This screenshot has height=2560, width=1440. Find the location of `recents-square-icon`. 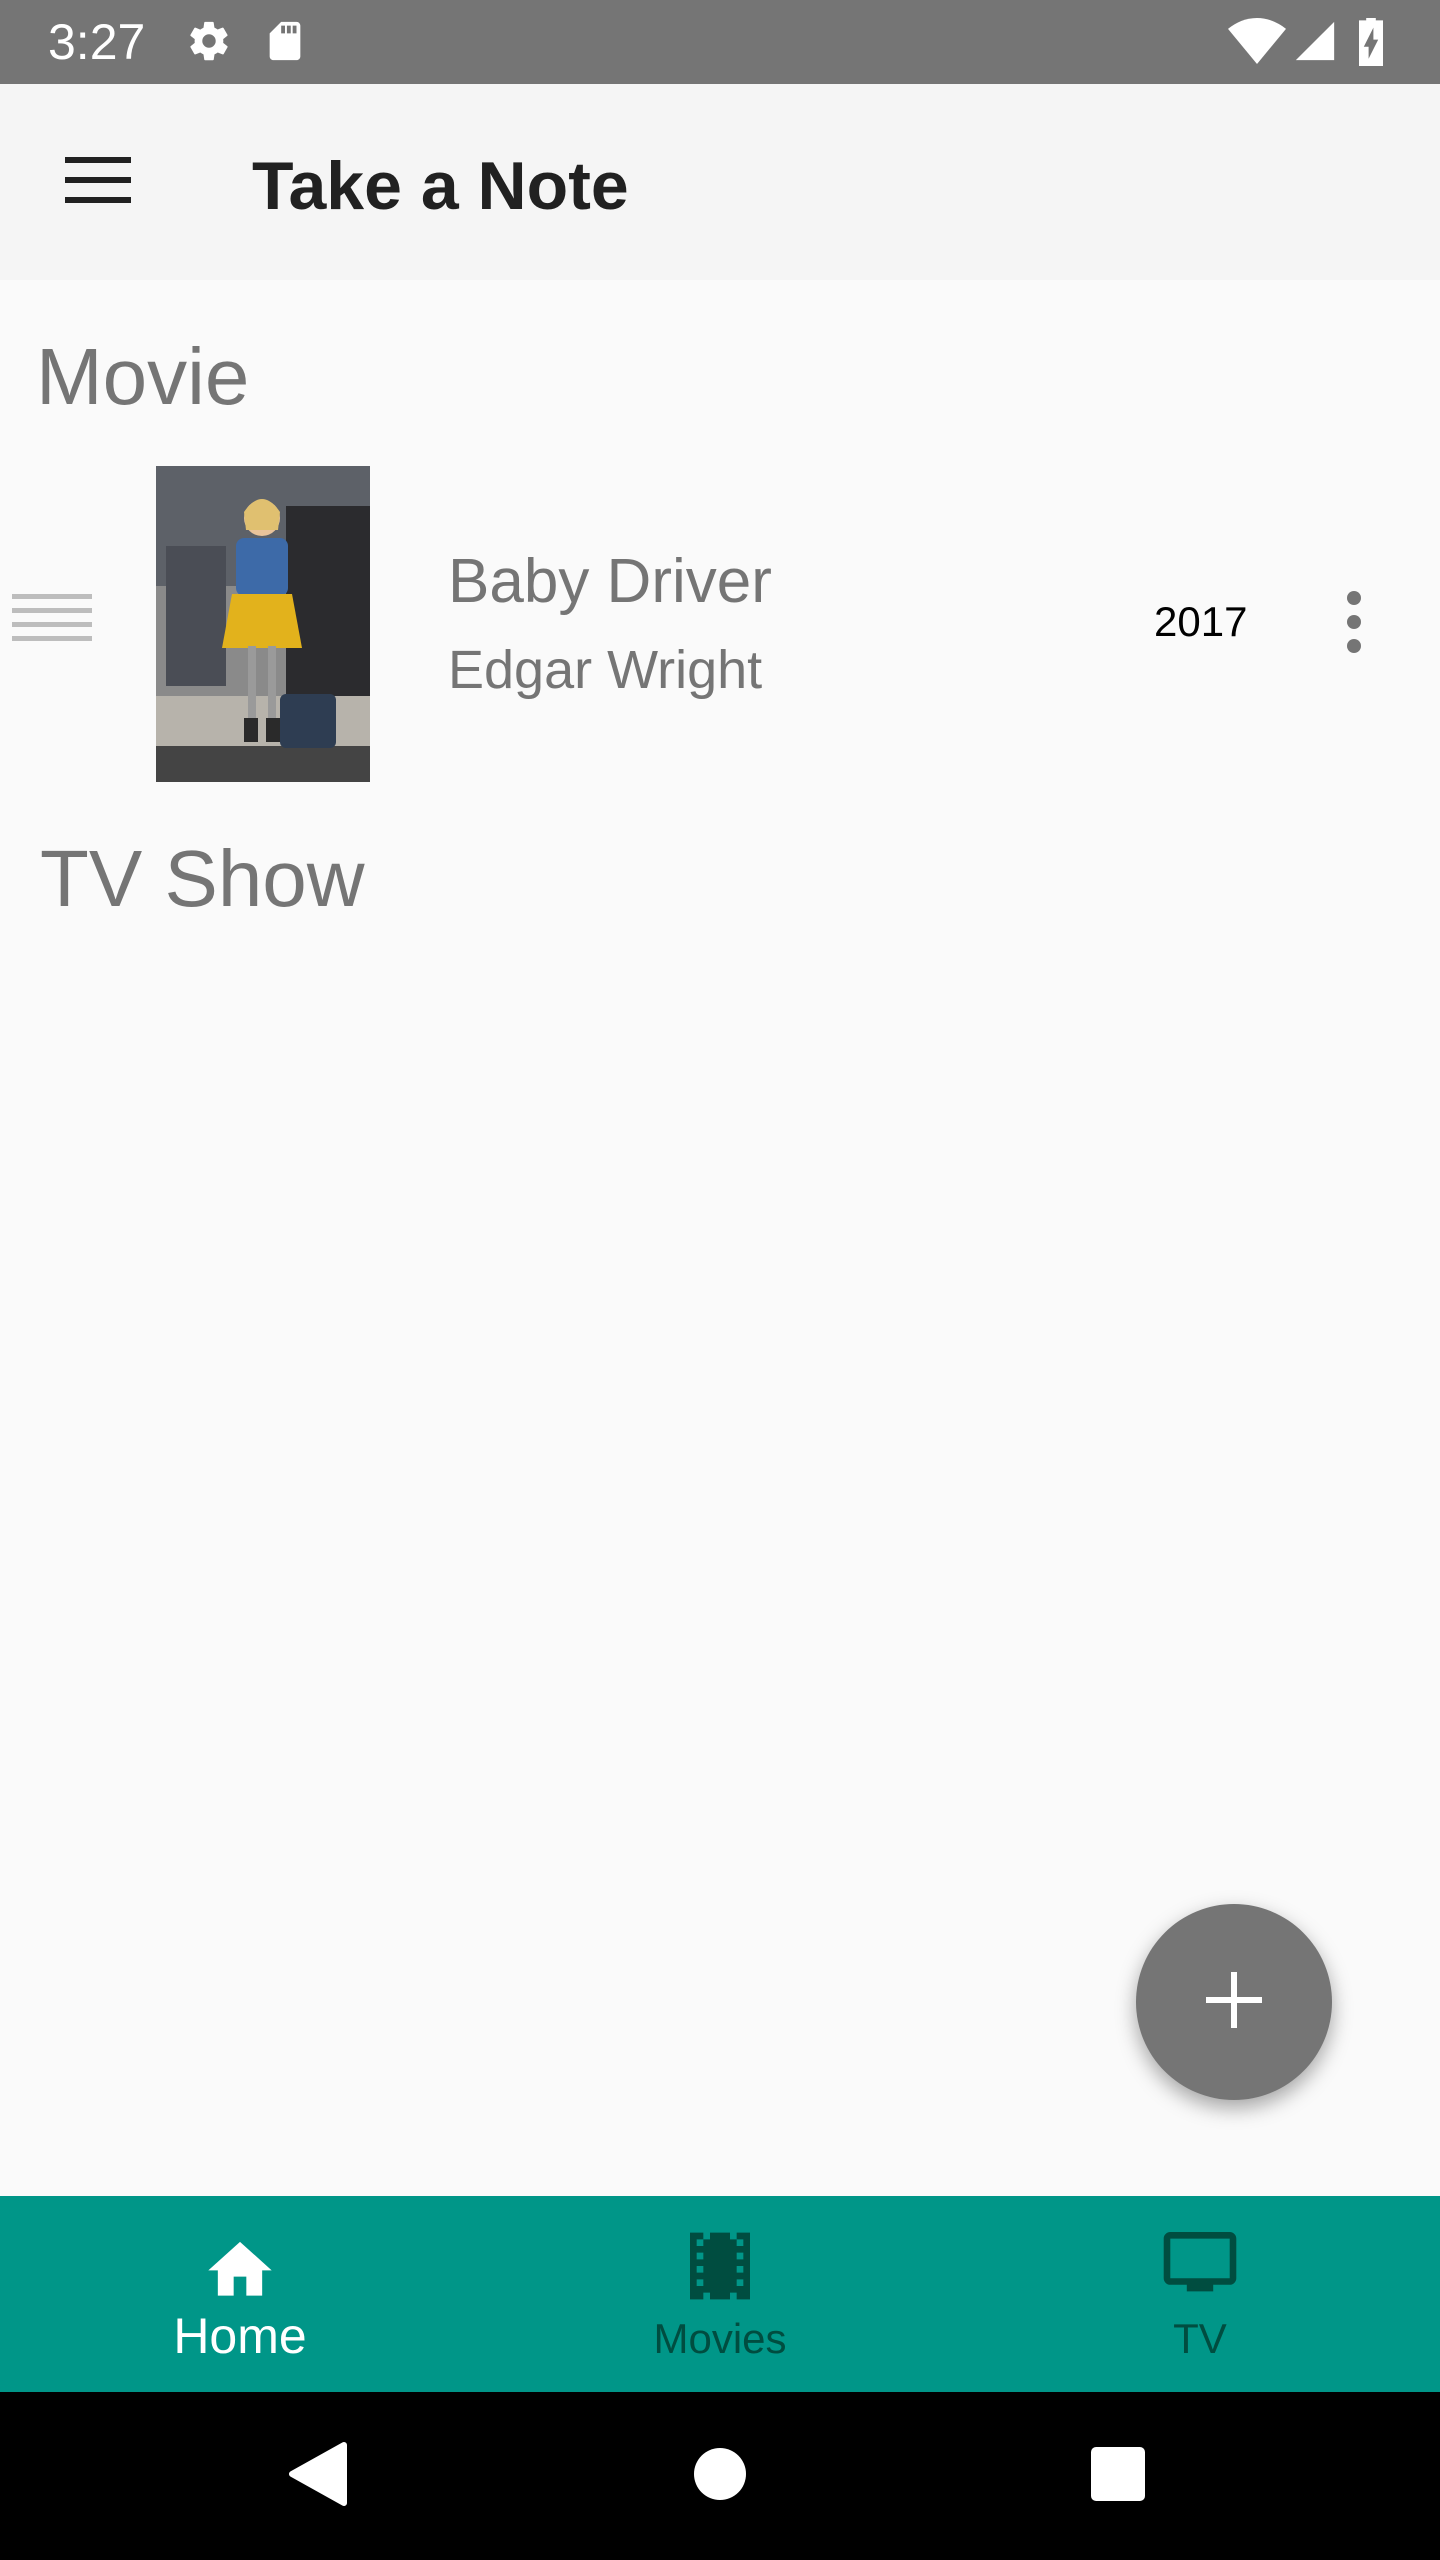

recents-square-icon is located at coordinates (1118, 2476).